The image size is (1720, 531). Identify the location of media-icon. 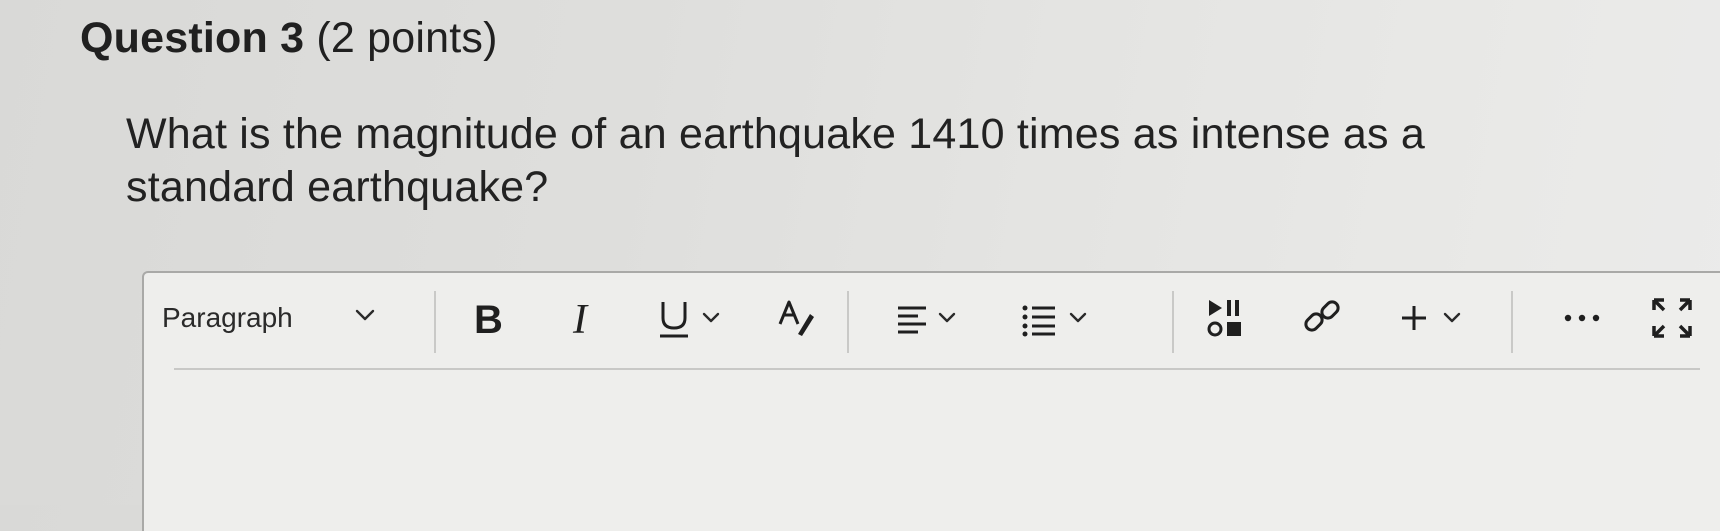
(1226, 318).